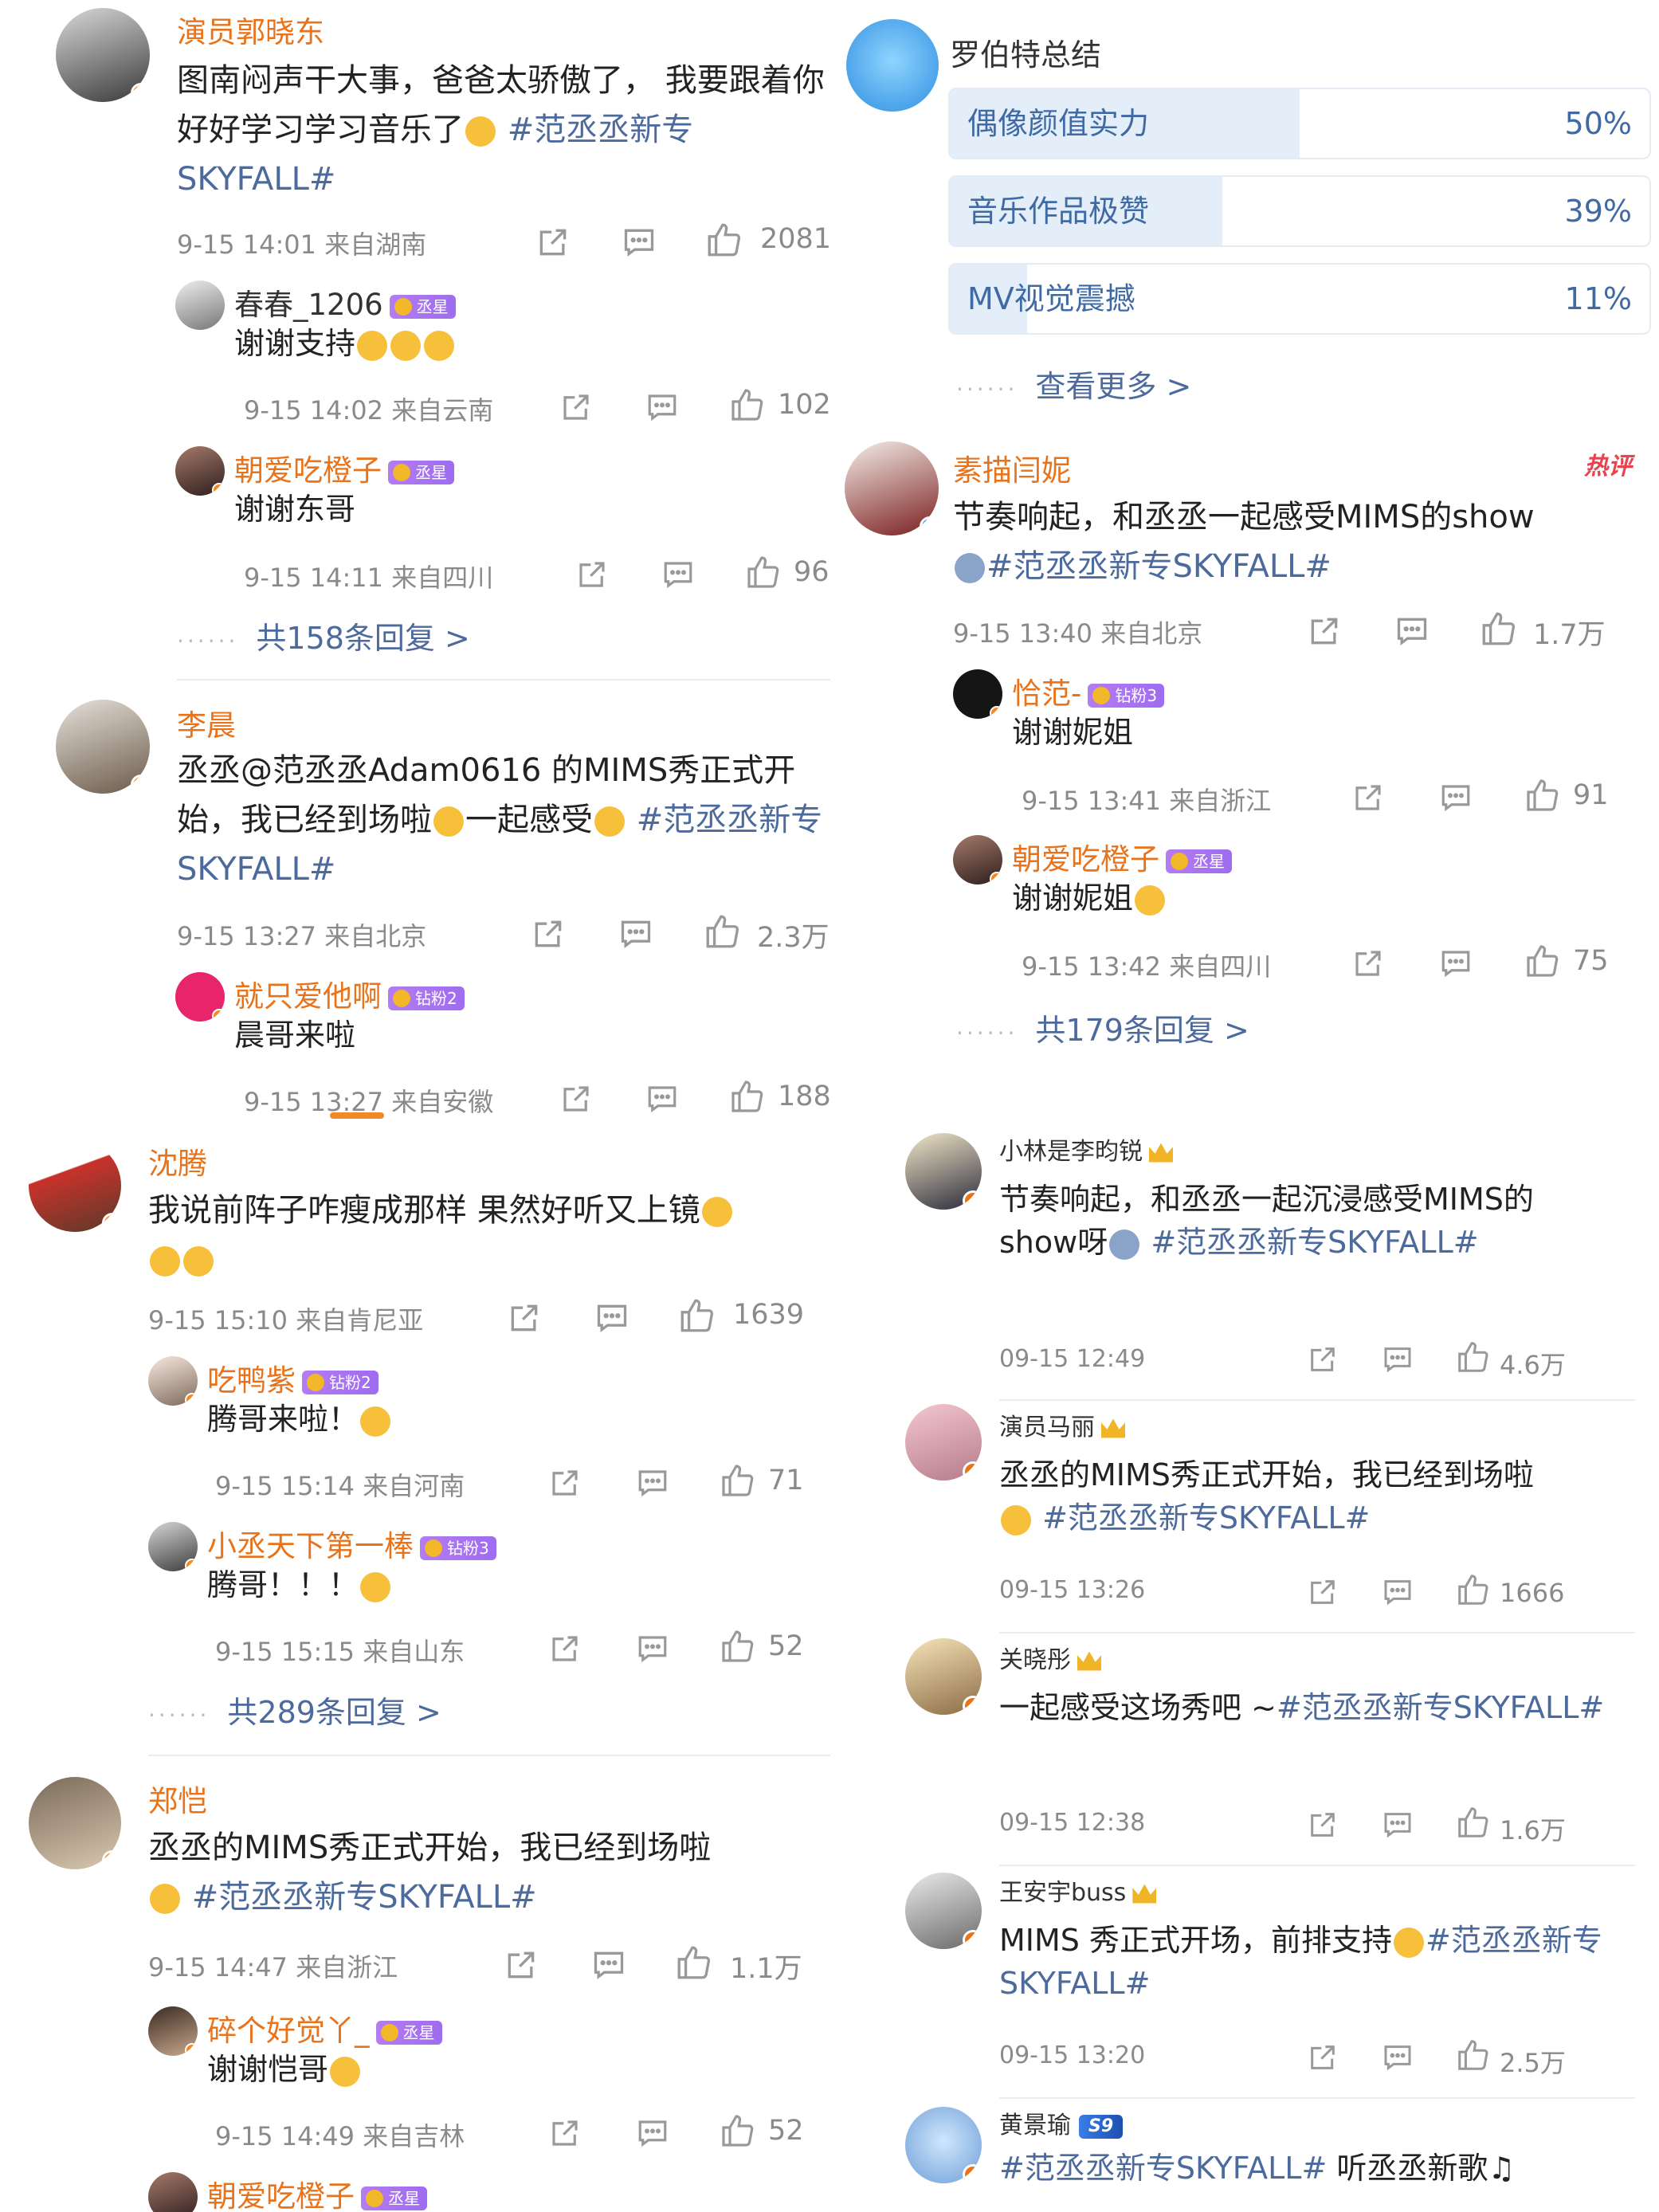 This screenshot has height=2212, width=1659. Describe the element at coordinates (345, 302) in the screenshot. I see `reply-name: 春春_1206 丞星` at that location.